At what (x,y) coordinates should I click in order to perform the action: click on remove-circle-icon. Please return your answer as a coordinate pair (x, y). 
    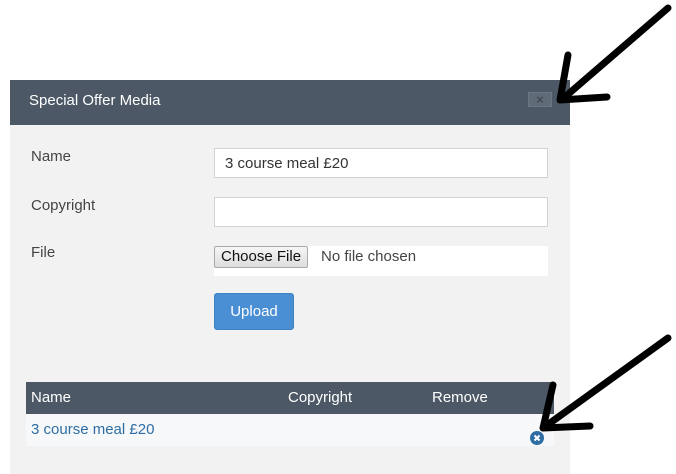
    Looking at the image, I should click on (537, 438).